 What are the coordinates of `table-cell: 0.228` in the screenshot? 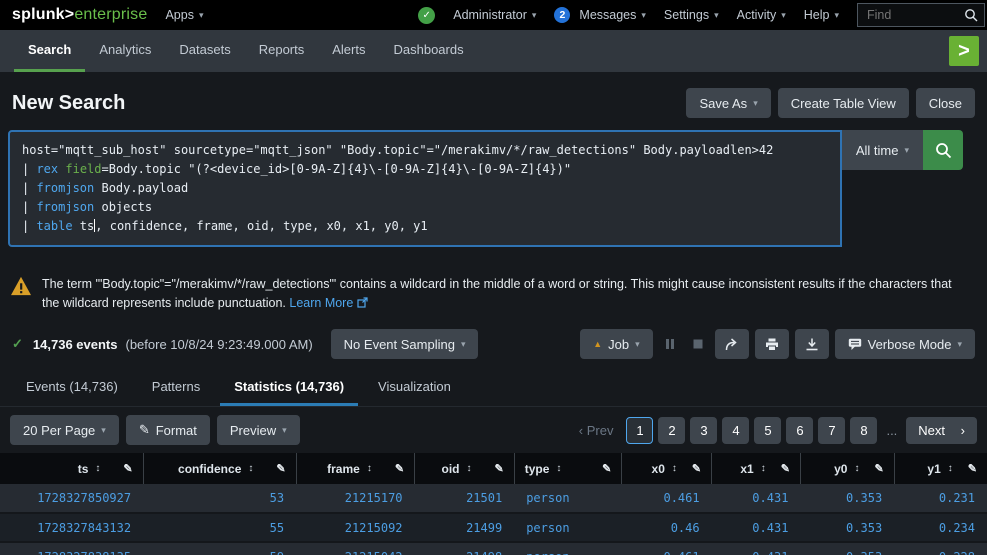 It's located at (940, 548).